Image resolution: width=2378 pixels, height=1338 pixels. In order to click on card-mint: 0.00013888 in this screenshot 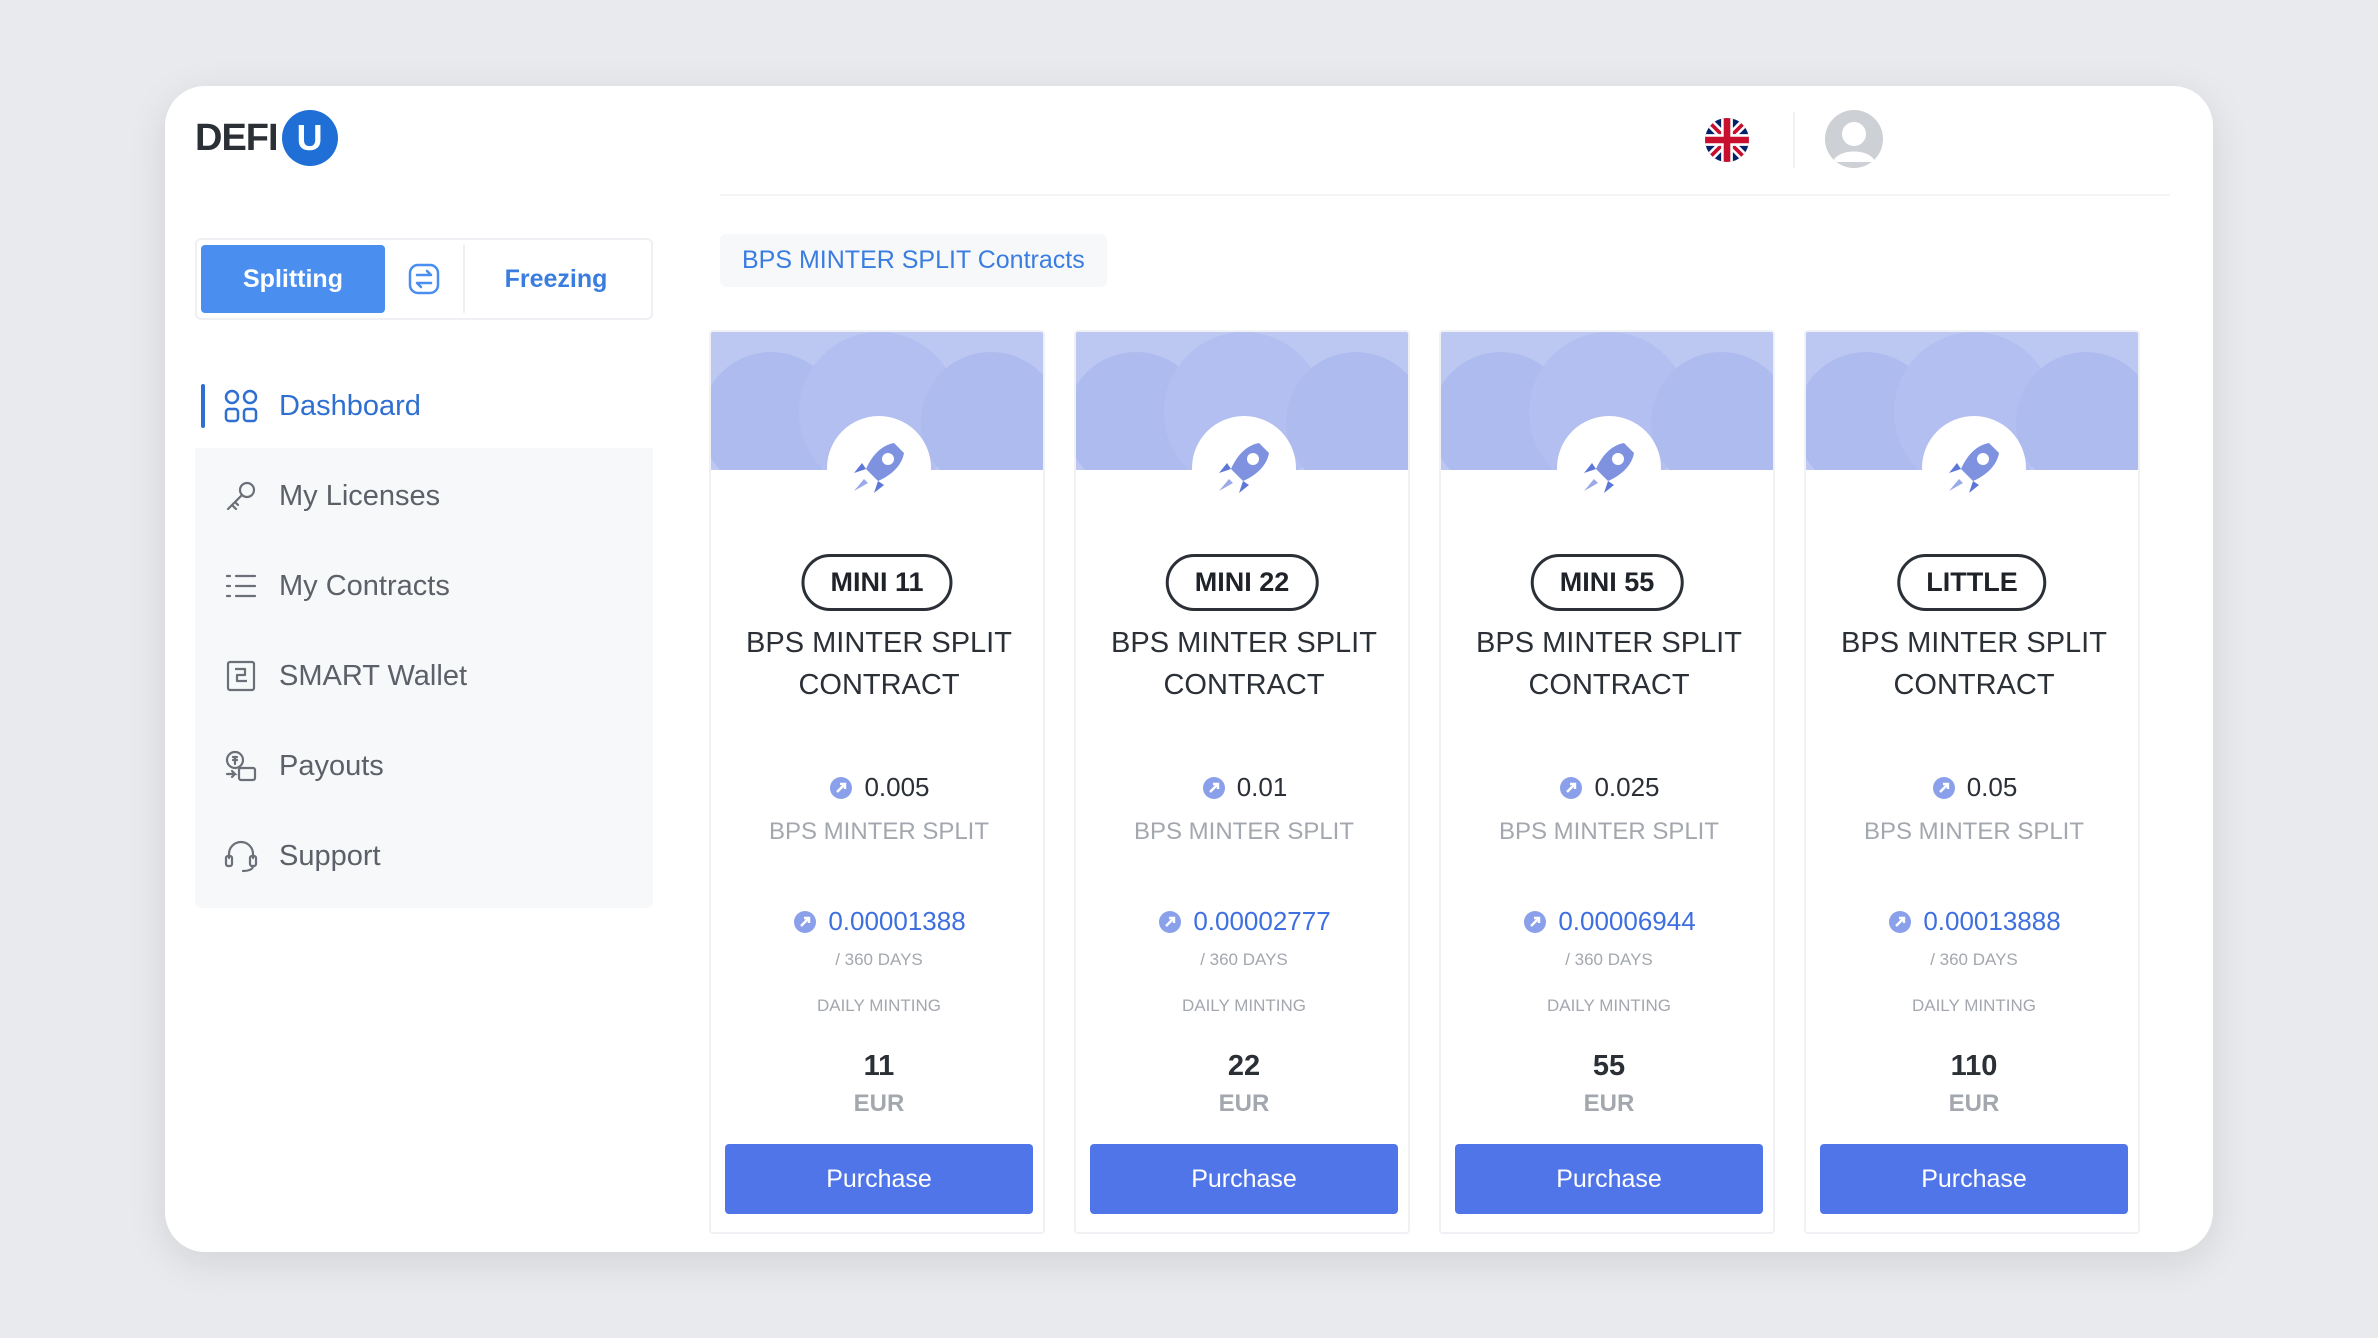, I will do `click(1972, 921)`.